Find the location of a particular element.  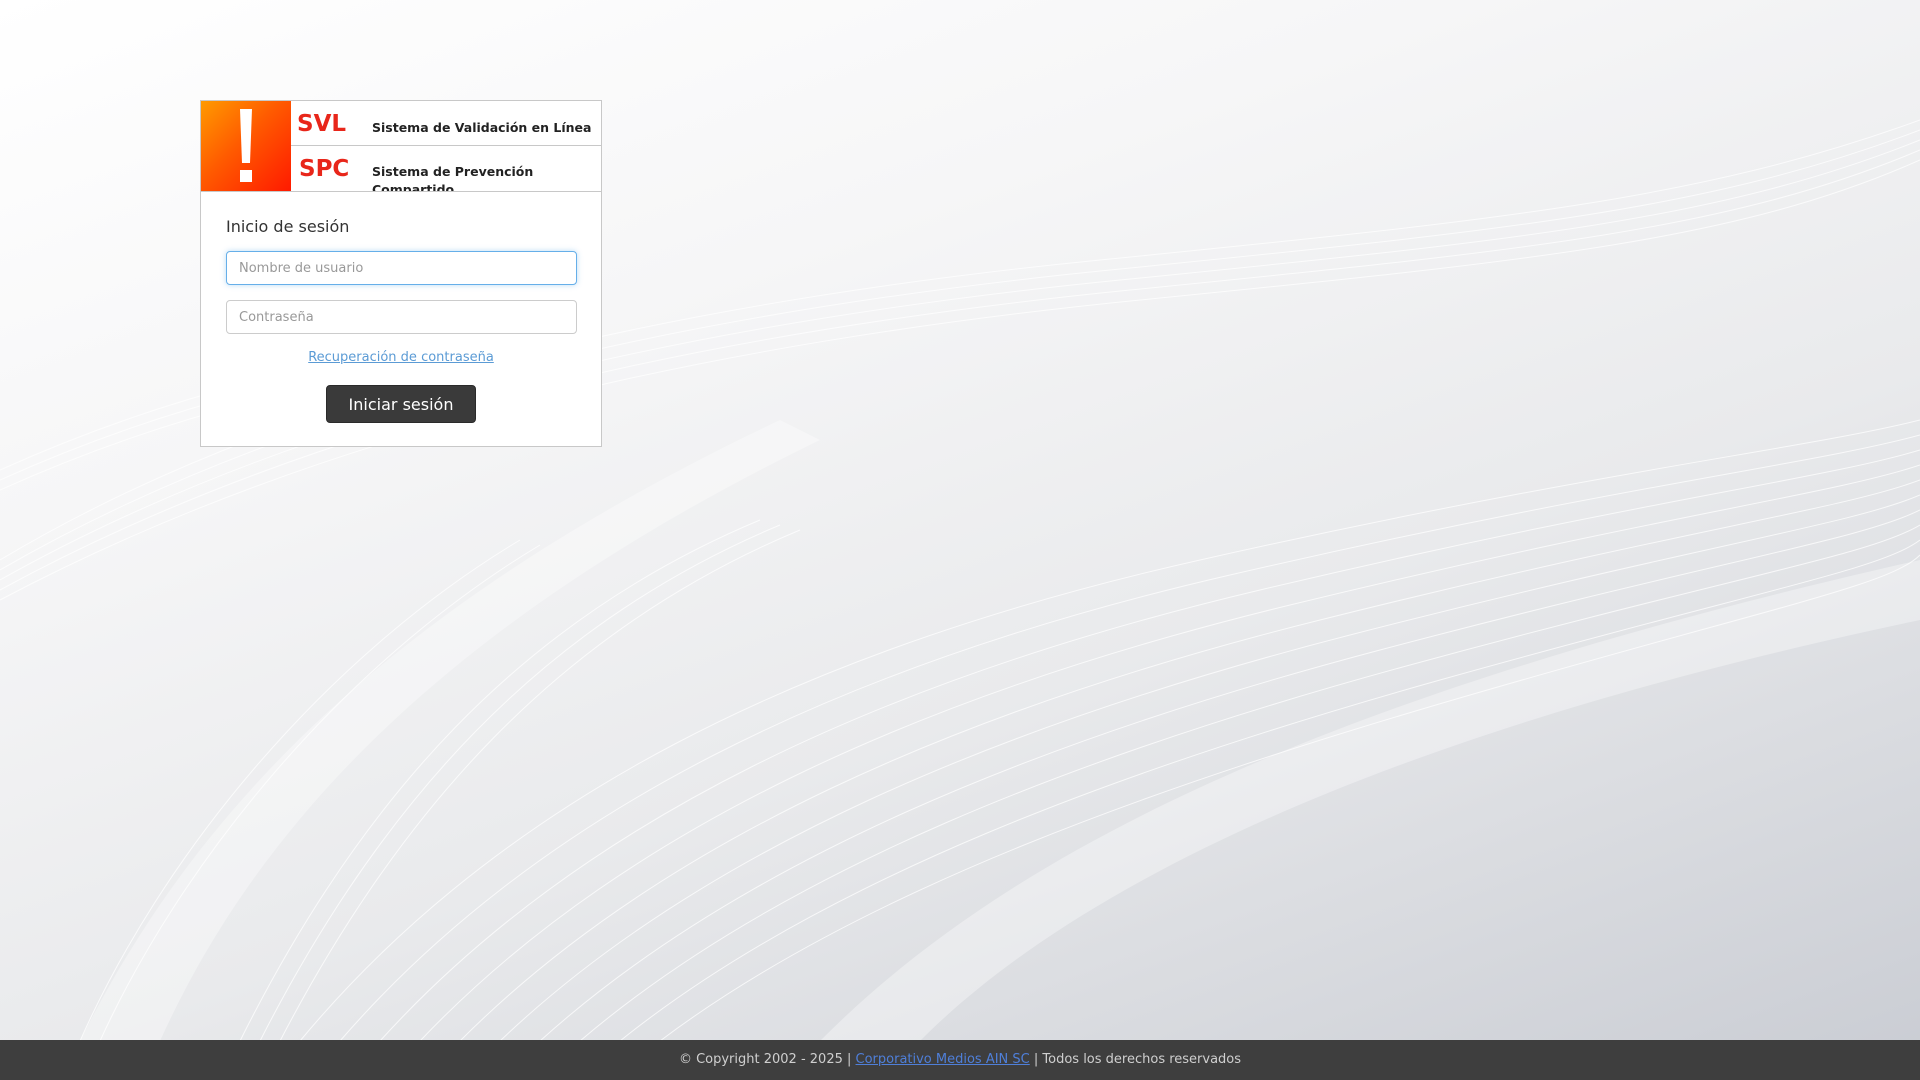

svl-title: Sistema de Validación en Línea is located at coordinates (482, 127).